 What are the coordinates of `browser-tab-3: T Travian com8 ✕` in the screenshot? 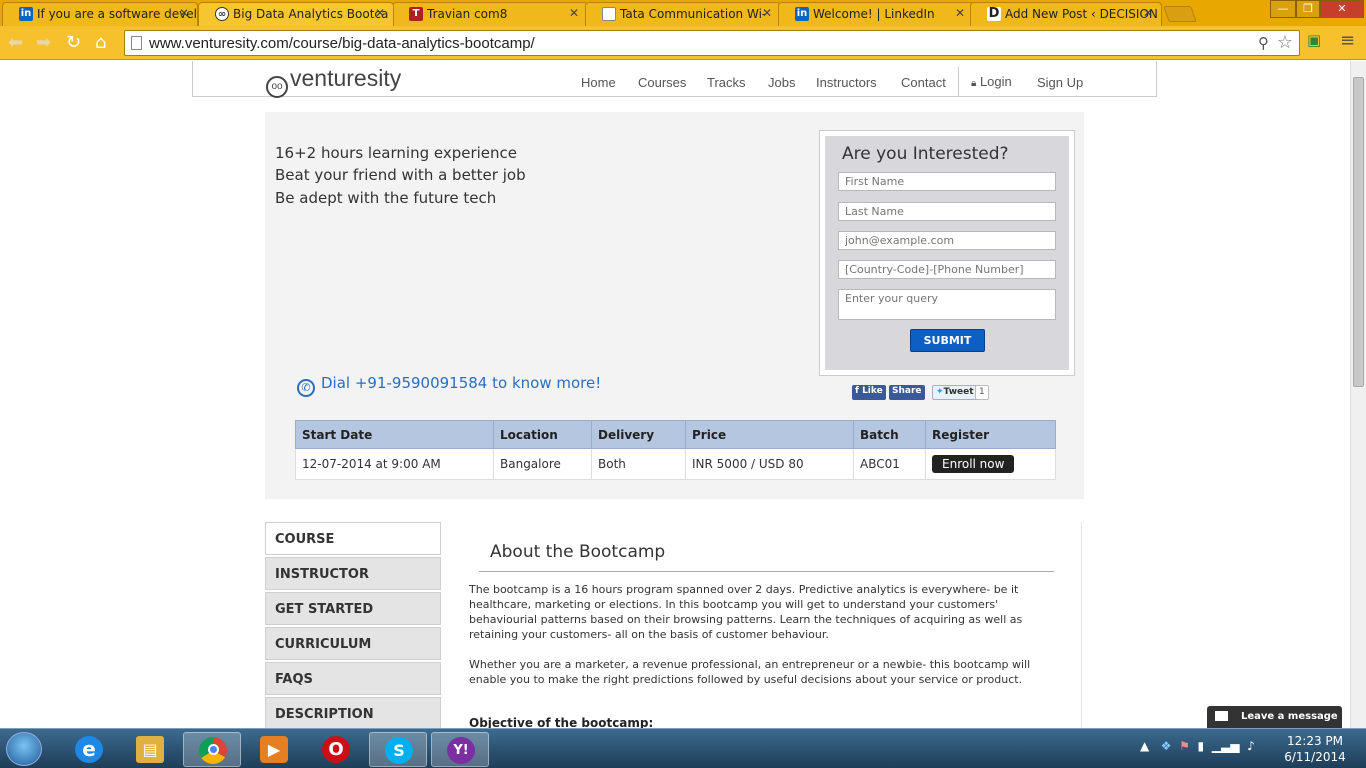 It's located at (490, 14).